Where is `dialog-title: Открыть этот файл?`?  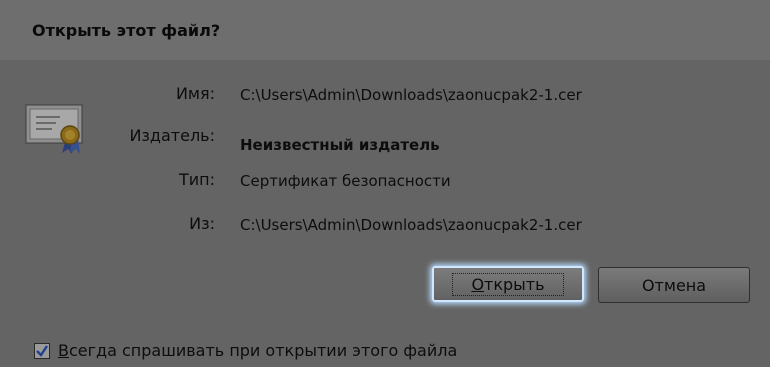 dialog-title: Открыть этот файл? is located at coordinates (126, 30).